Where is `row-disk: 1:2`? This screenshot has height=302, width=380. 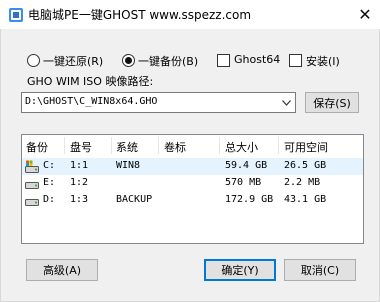
row-disk: 1:2 is located at coordinates (79, 182).